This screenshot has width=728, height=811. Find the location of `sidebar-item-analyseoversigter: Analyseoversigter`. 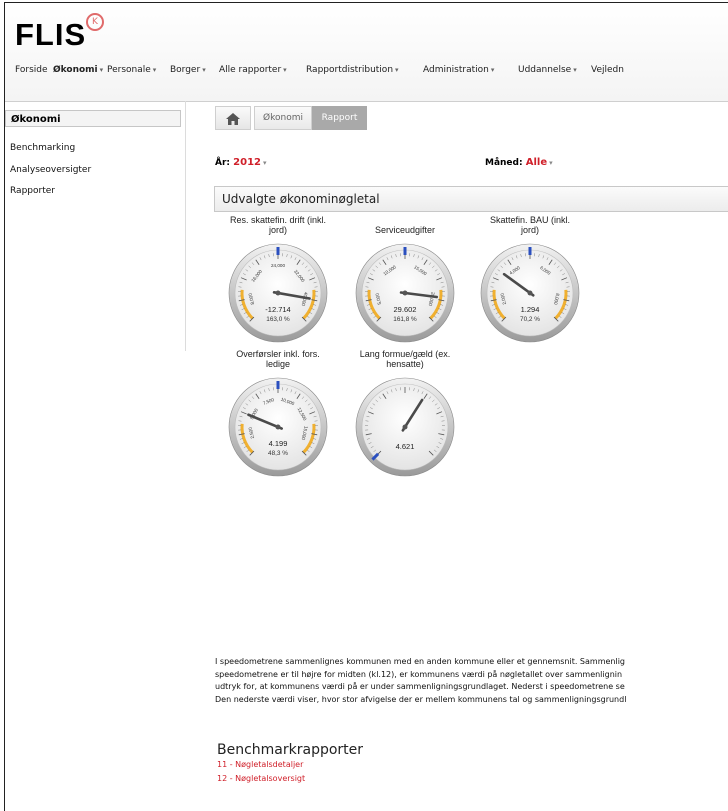

sidebar-item-analyseoversigter: Analyseoversigter is located at coordinates (50, 170).